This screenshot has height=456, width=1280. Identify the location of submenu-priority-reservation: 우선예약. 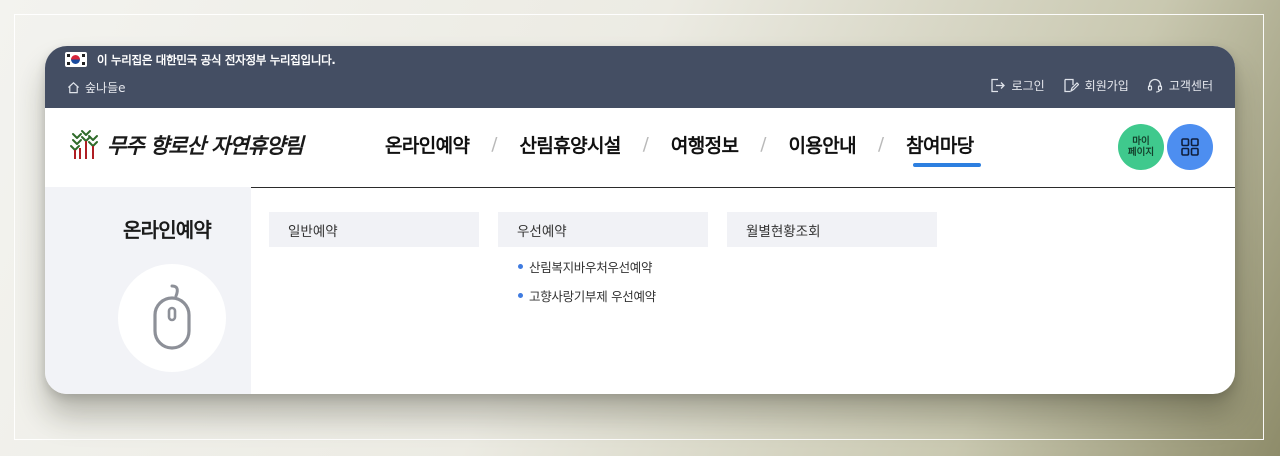
(603, 229).